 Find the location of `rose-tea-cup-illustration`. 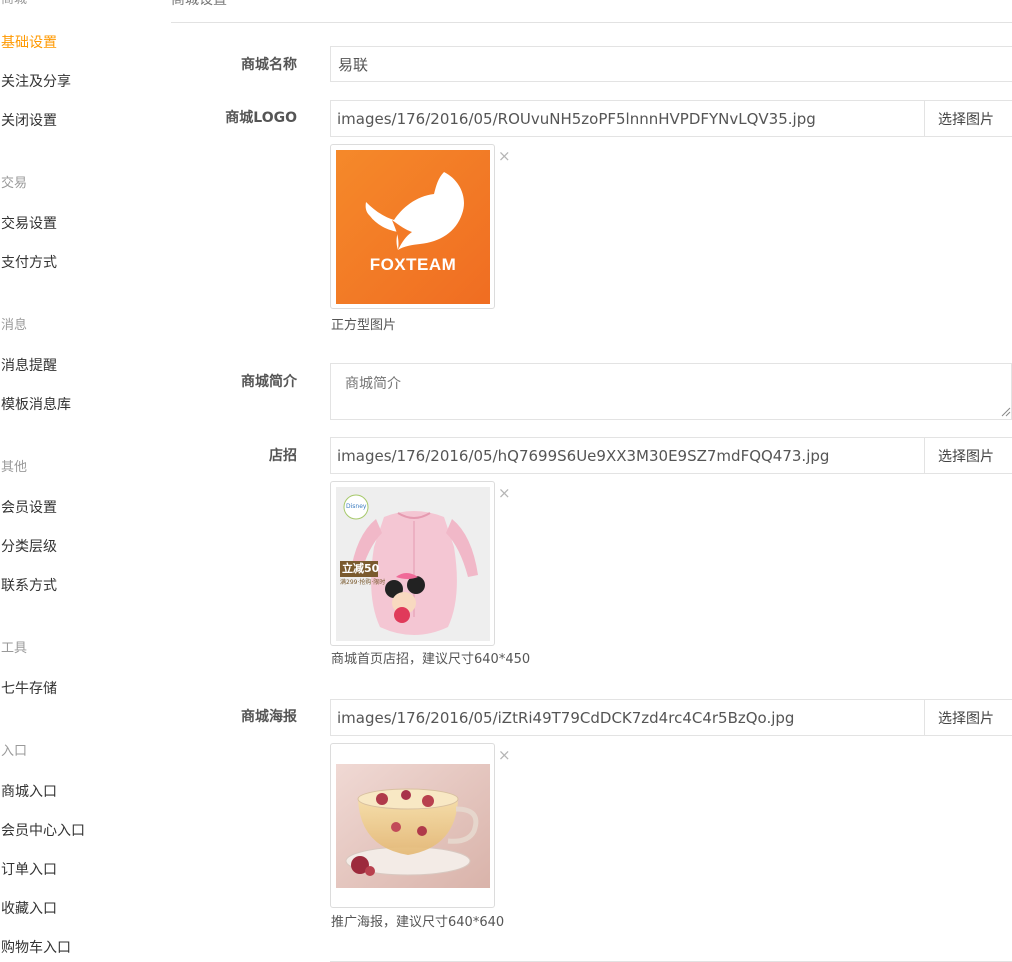

rose-tea-cup-illustration is located at coordinates (413, 826).